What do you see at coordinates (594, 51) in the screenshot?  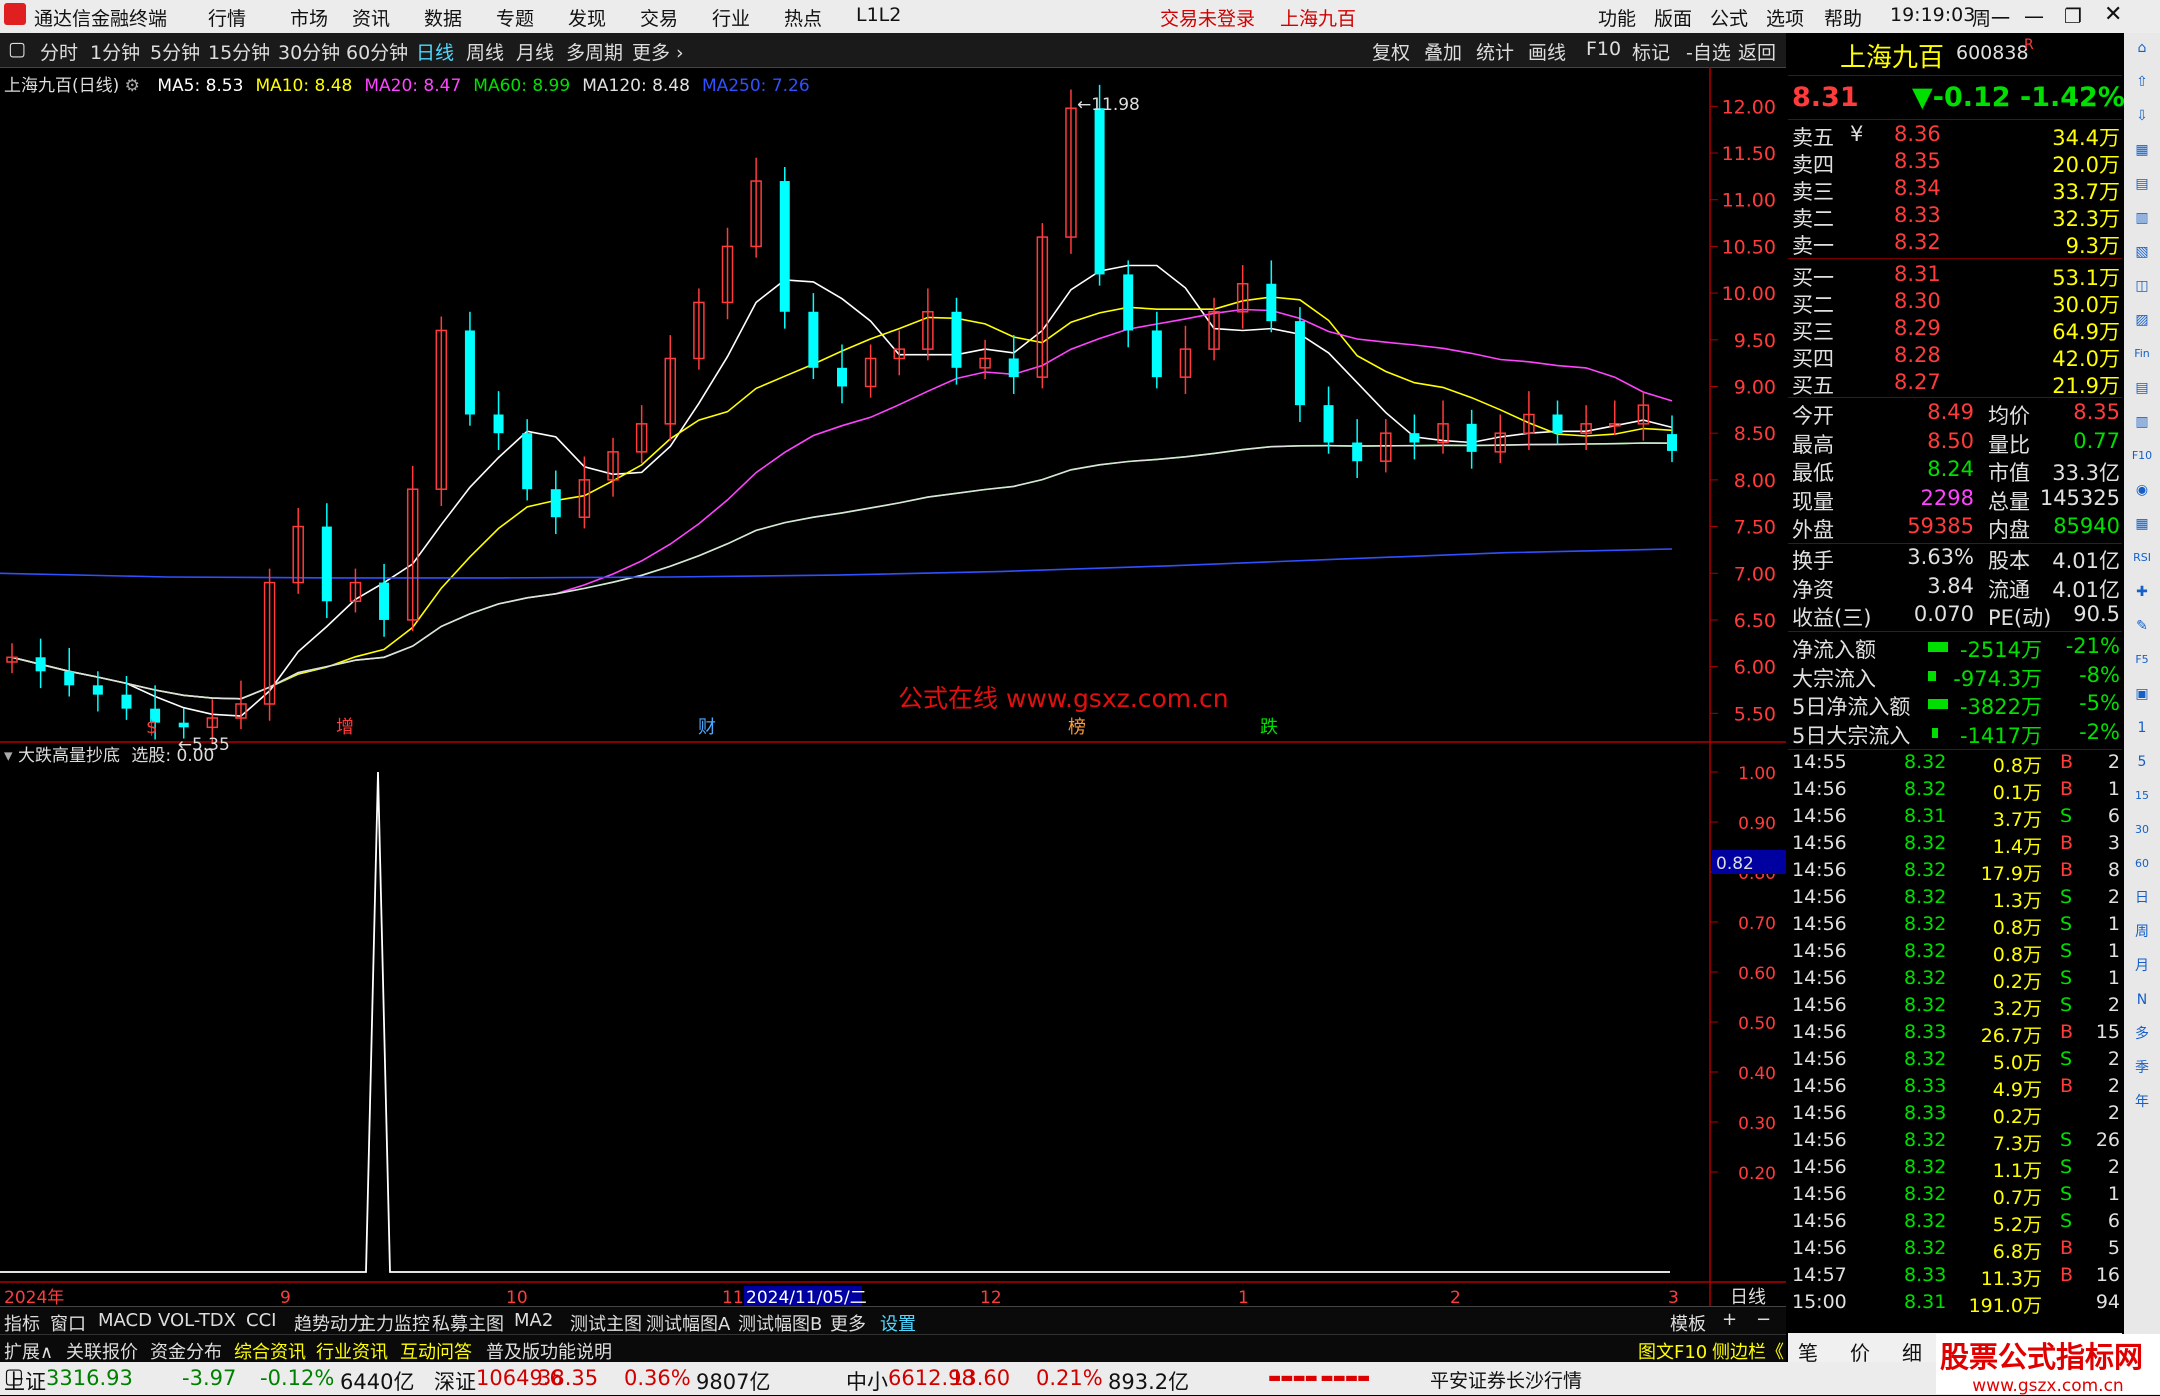 I see `period-tab-9: 多周期` at bounding box center [594, 51].